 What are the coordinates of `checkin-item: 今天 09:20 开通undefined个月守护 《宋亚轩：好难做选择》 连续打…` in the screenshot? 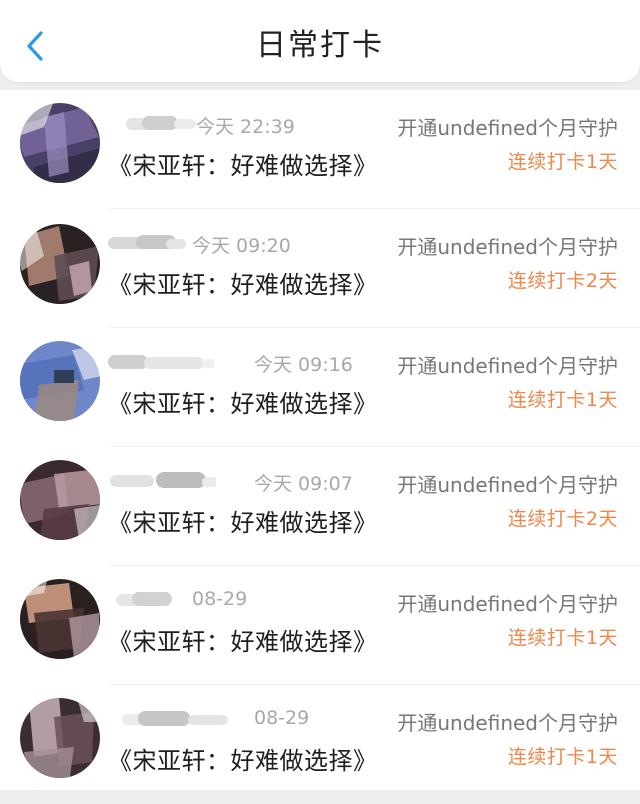 It's located at (320, 268).